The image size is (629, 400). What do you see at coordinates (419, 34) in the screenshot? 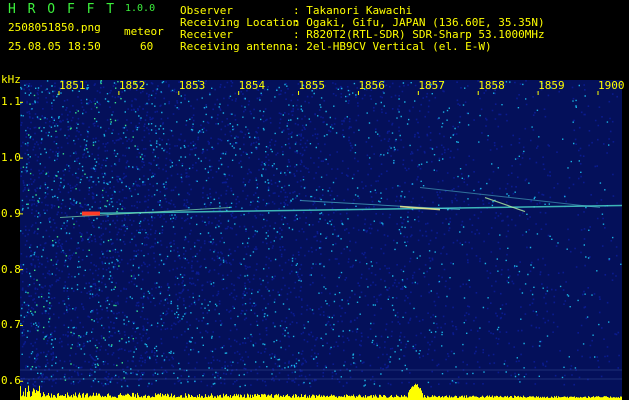
I see `receiver-value: : R820T2(RTL-SDR) SDR-Sharp 53.1000MHz` at bounding box center [419, 34].